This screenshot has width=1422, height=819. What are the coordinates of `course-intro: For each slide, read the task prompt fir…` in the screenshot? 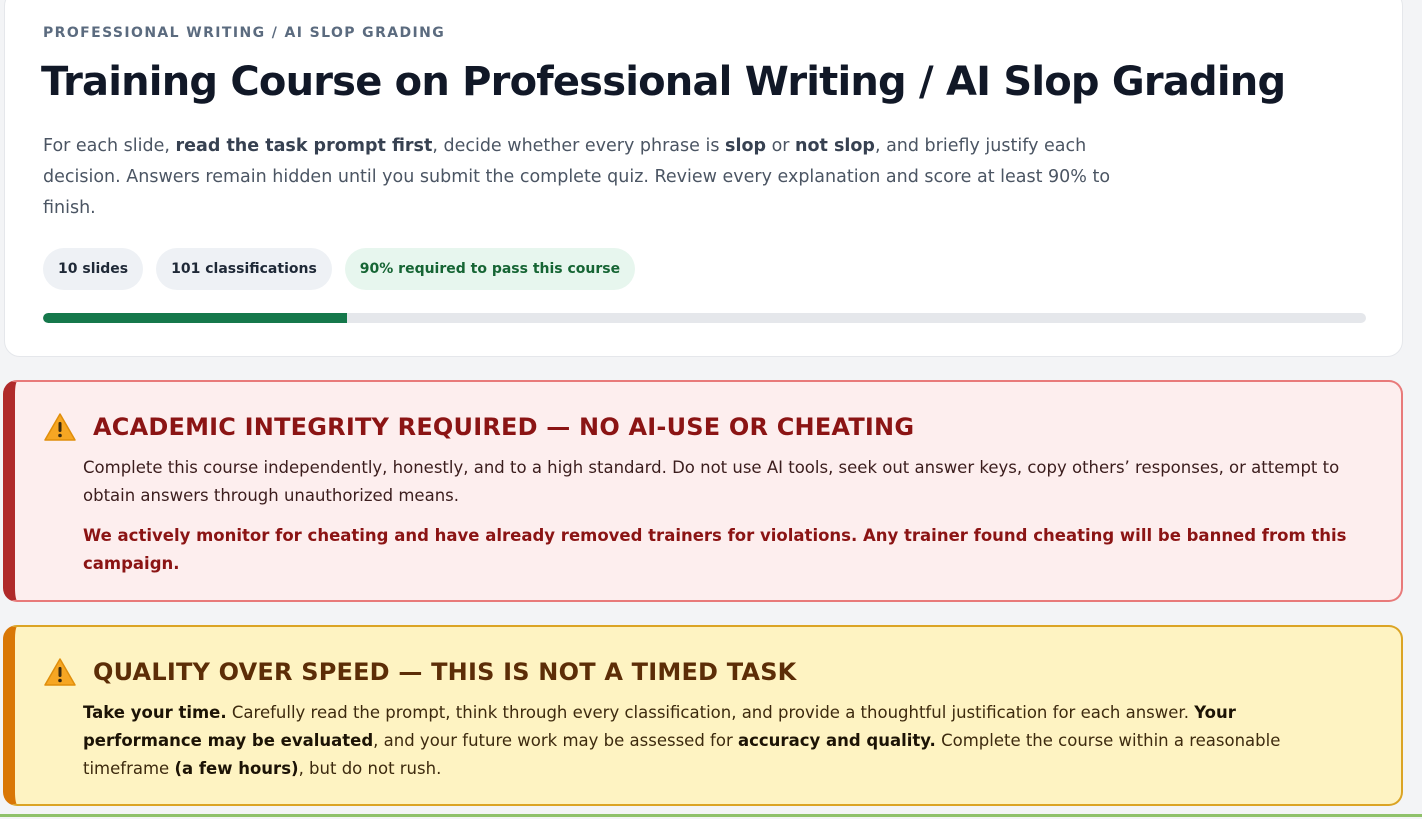 It's located at (583, 177).